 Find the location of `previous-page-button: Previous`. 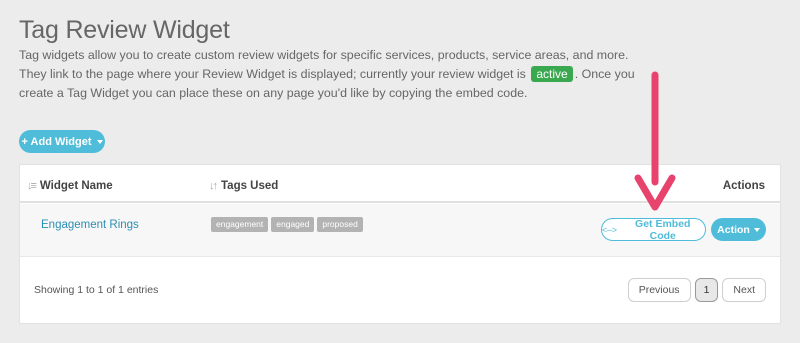

previous-page-button: Previous is located at coordinates (659, 290).